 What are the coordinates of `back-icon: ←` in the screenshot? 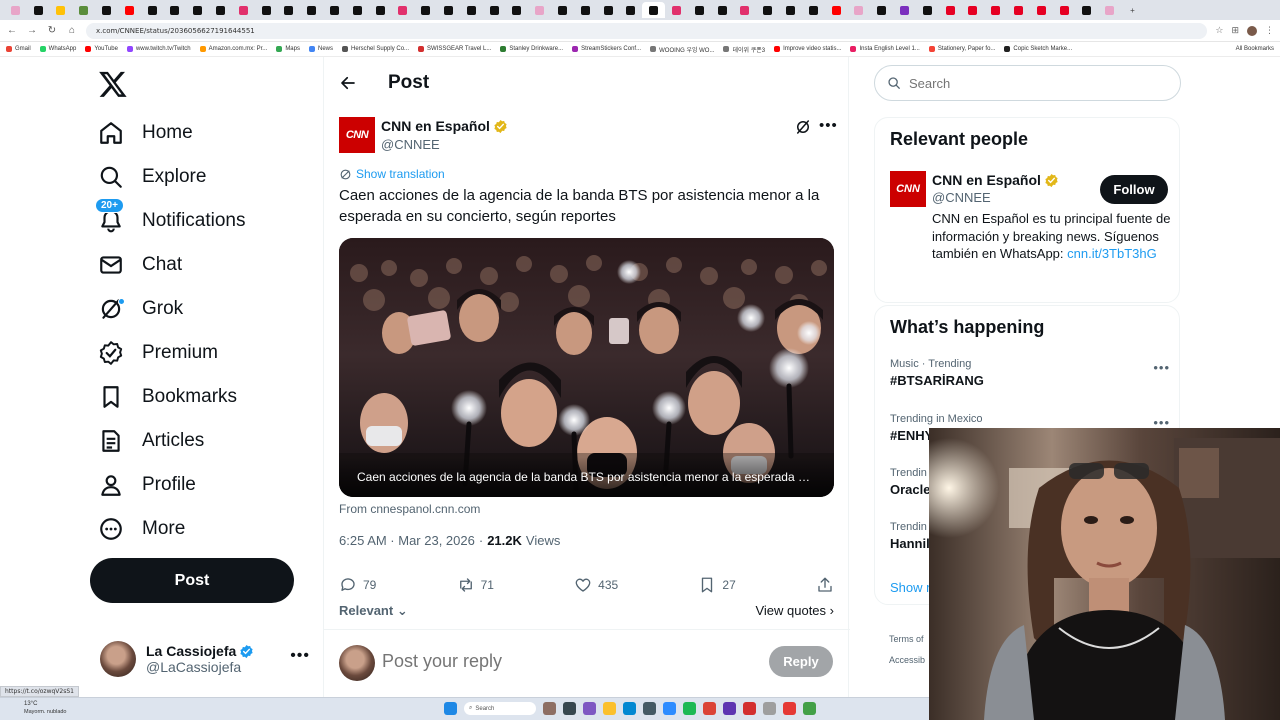 It's located at (12, 30).